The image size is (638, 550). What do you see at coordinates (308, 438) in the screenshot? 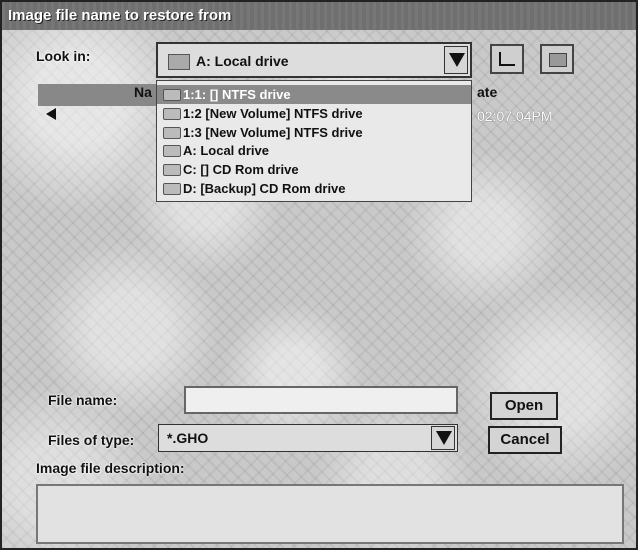
I see `files-of-type-combobox: *.GHO` at bounding box center [308, 438].